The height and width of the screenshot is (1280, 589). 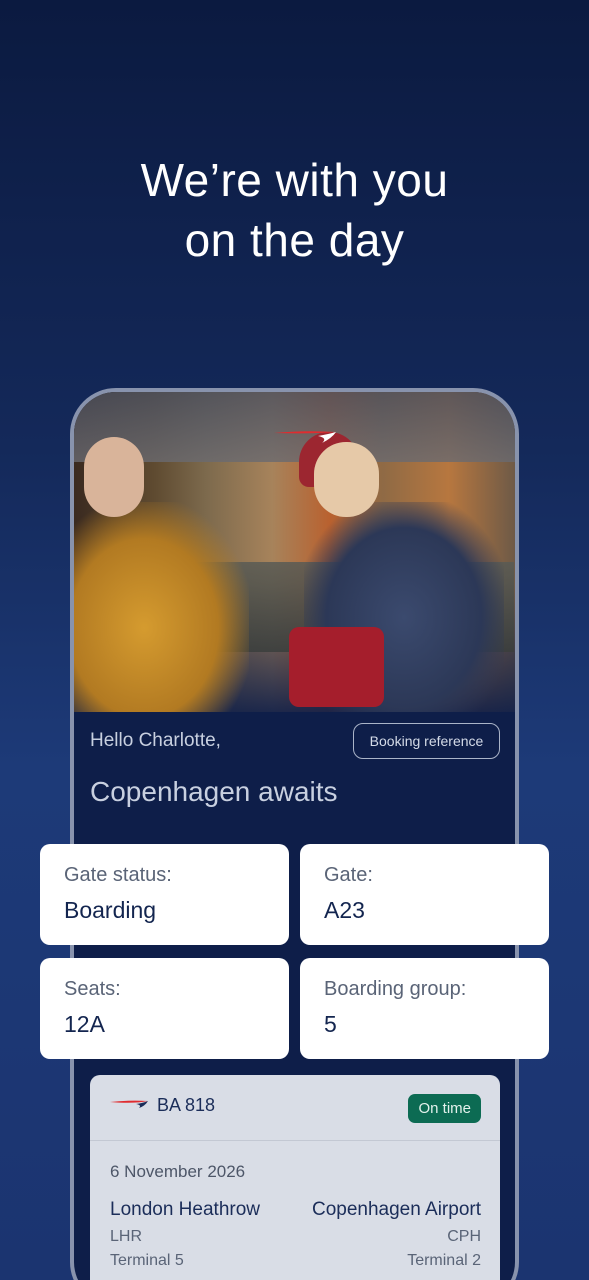 I want to click on gate-status-card: Gate status: Boarding, so click(x=164, y=894).